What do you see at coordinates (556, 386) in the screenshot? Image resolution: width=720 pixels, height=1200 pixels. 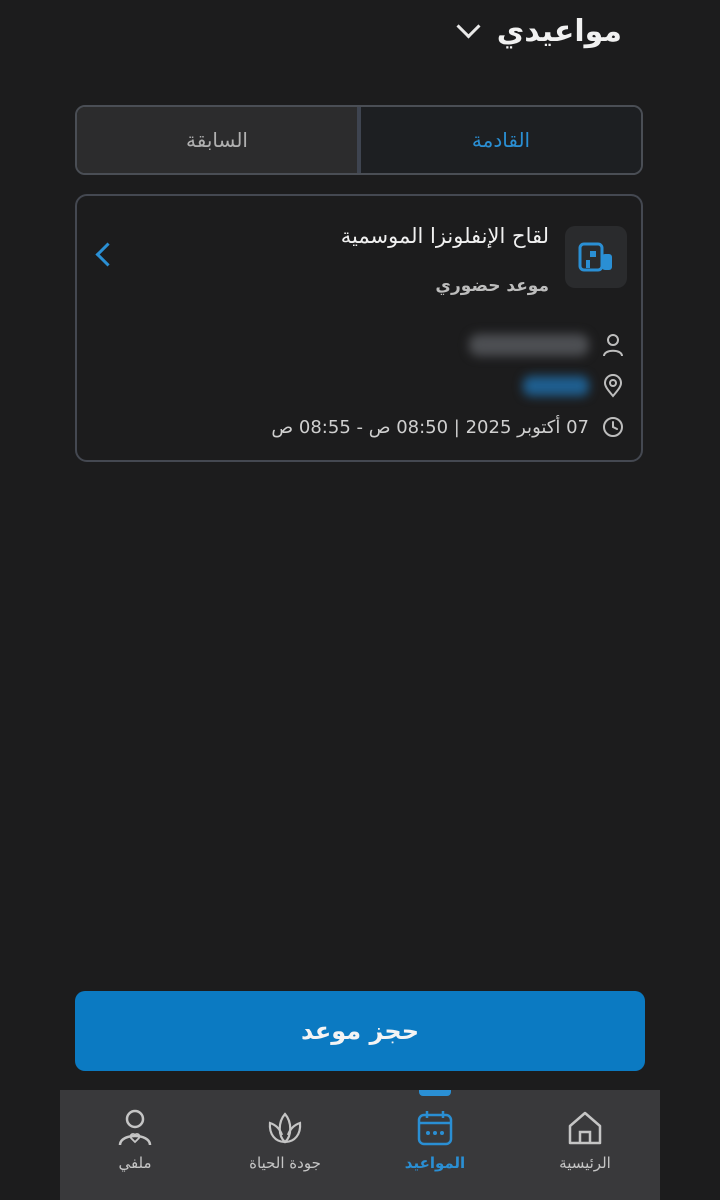 I see `location-blurred` at bounding box center [556, 386].